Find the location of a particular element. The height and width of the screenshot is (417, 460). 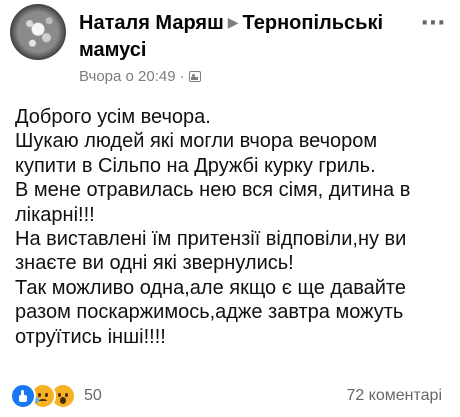

post-text-line: Так можливо одна,але якщо є ще давайте is located at coordinates (210, 287).